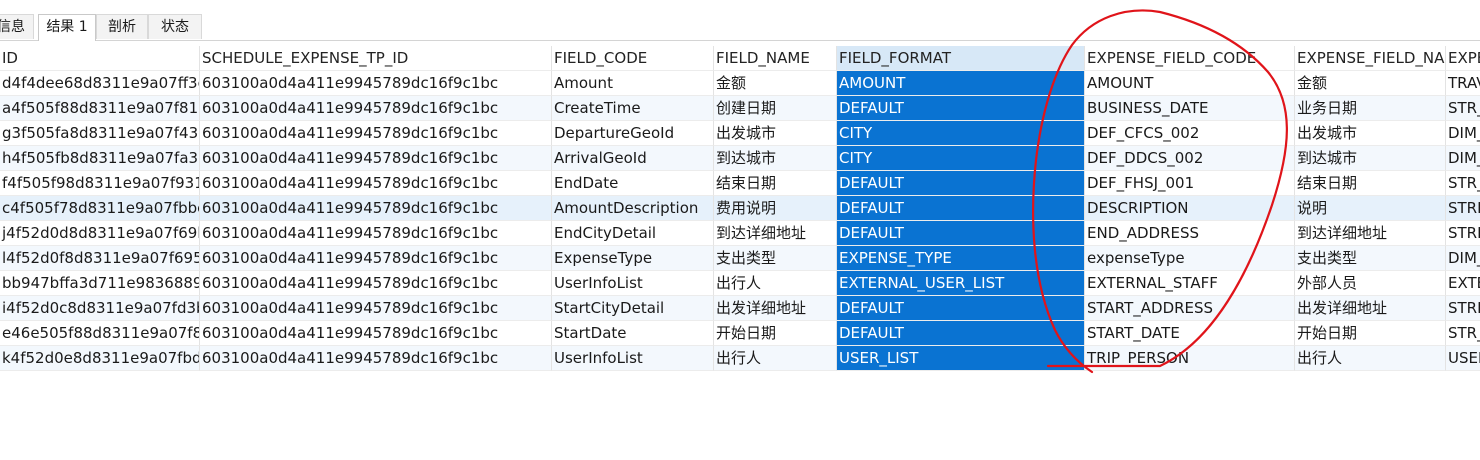 Image resolution: width=1480 pixels, height=460 pixels. What do you see at coordinates (633, 58) in the screenshot?
I see `column-header-field-code: FIELD_CODE` at bounding box center [633, 58].